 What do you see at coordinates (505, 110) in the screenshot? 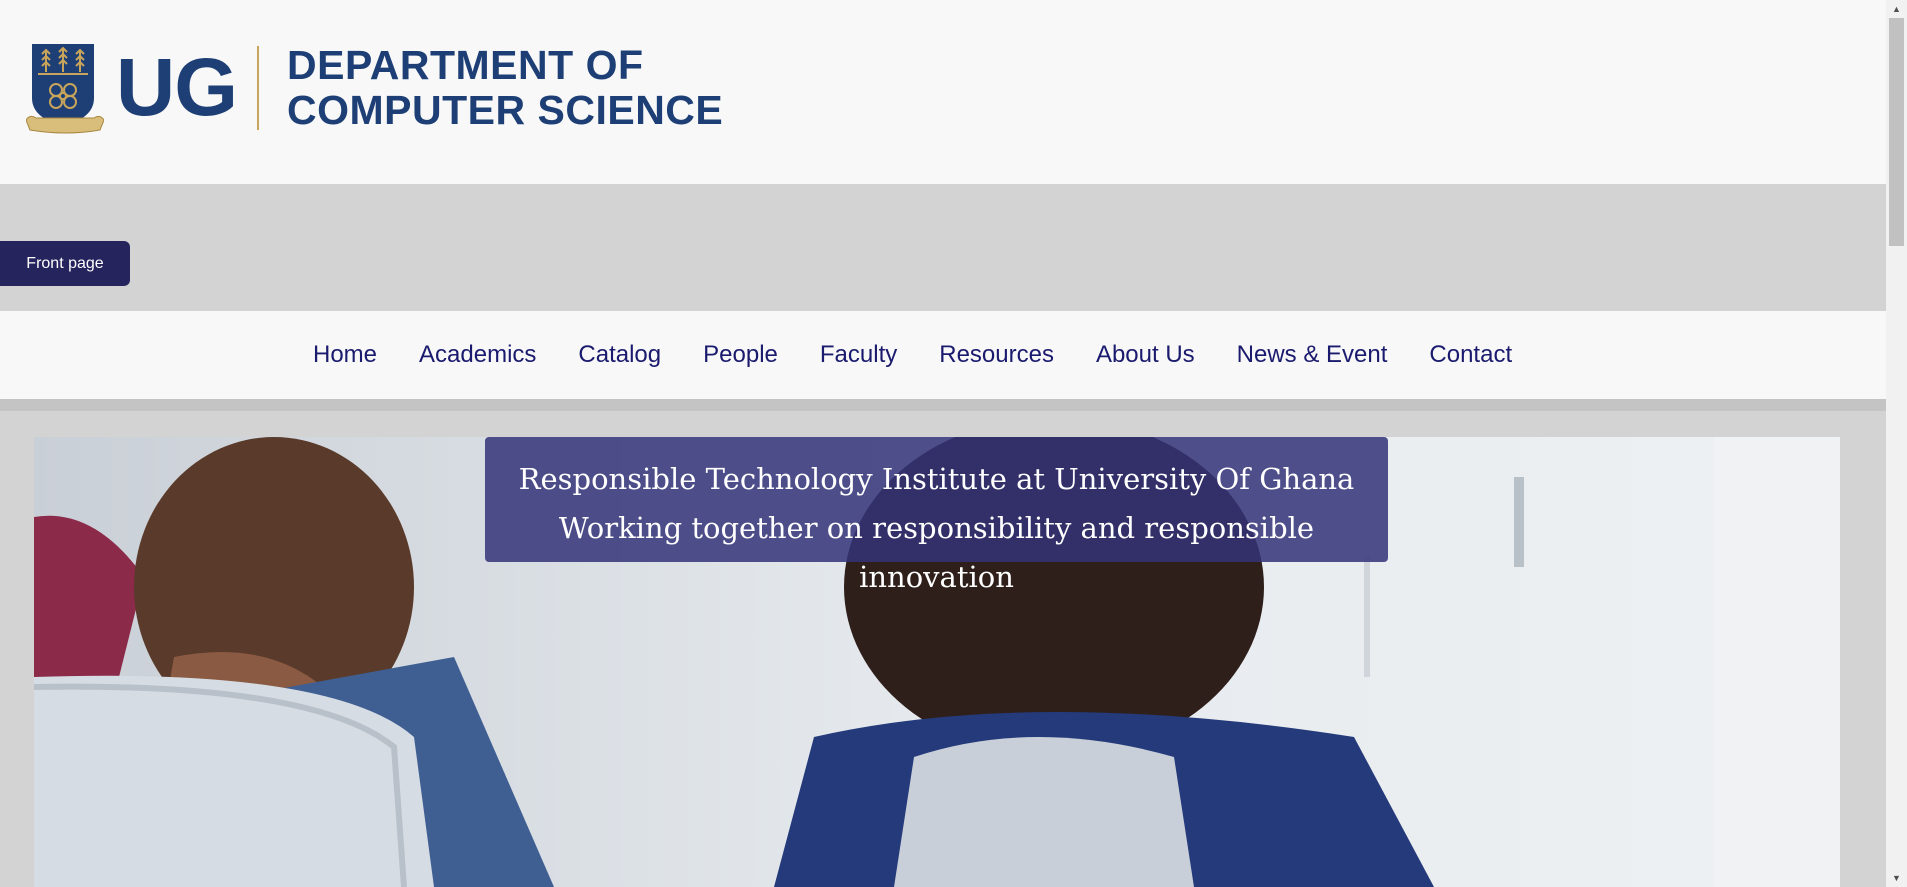
I see `department-name-line2: COMPUTER SCIENCE` at bounding box center [505, 110].